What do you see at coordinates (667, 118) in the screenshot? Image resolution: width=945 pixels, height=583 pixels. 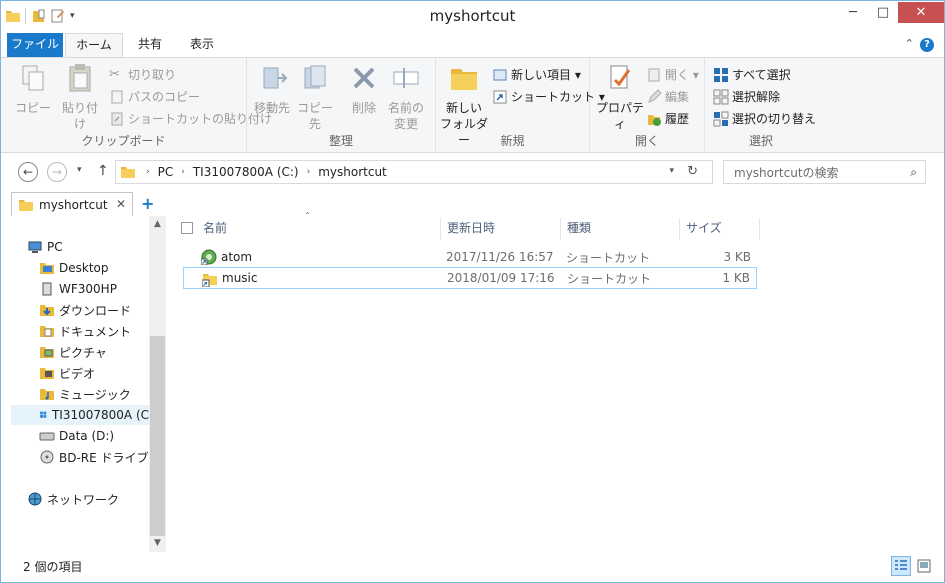 I see `history-button: 履歴` at bounding box center [667, 118].